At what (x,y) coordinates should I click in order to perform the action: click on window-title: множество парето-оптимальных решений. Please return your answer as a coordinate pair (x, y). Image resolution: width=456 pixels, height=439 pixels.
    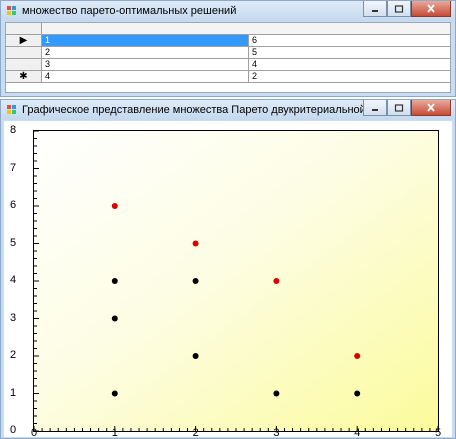
    Looking at the image, I should click on (129, 11).